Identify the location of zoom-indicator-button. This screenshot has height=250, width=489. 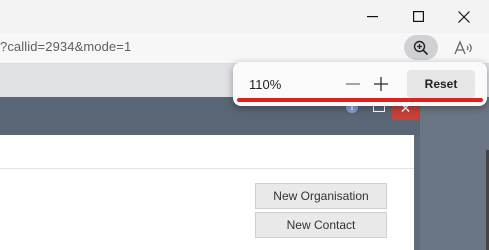
(421, 47).